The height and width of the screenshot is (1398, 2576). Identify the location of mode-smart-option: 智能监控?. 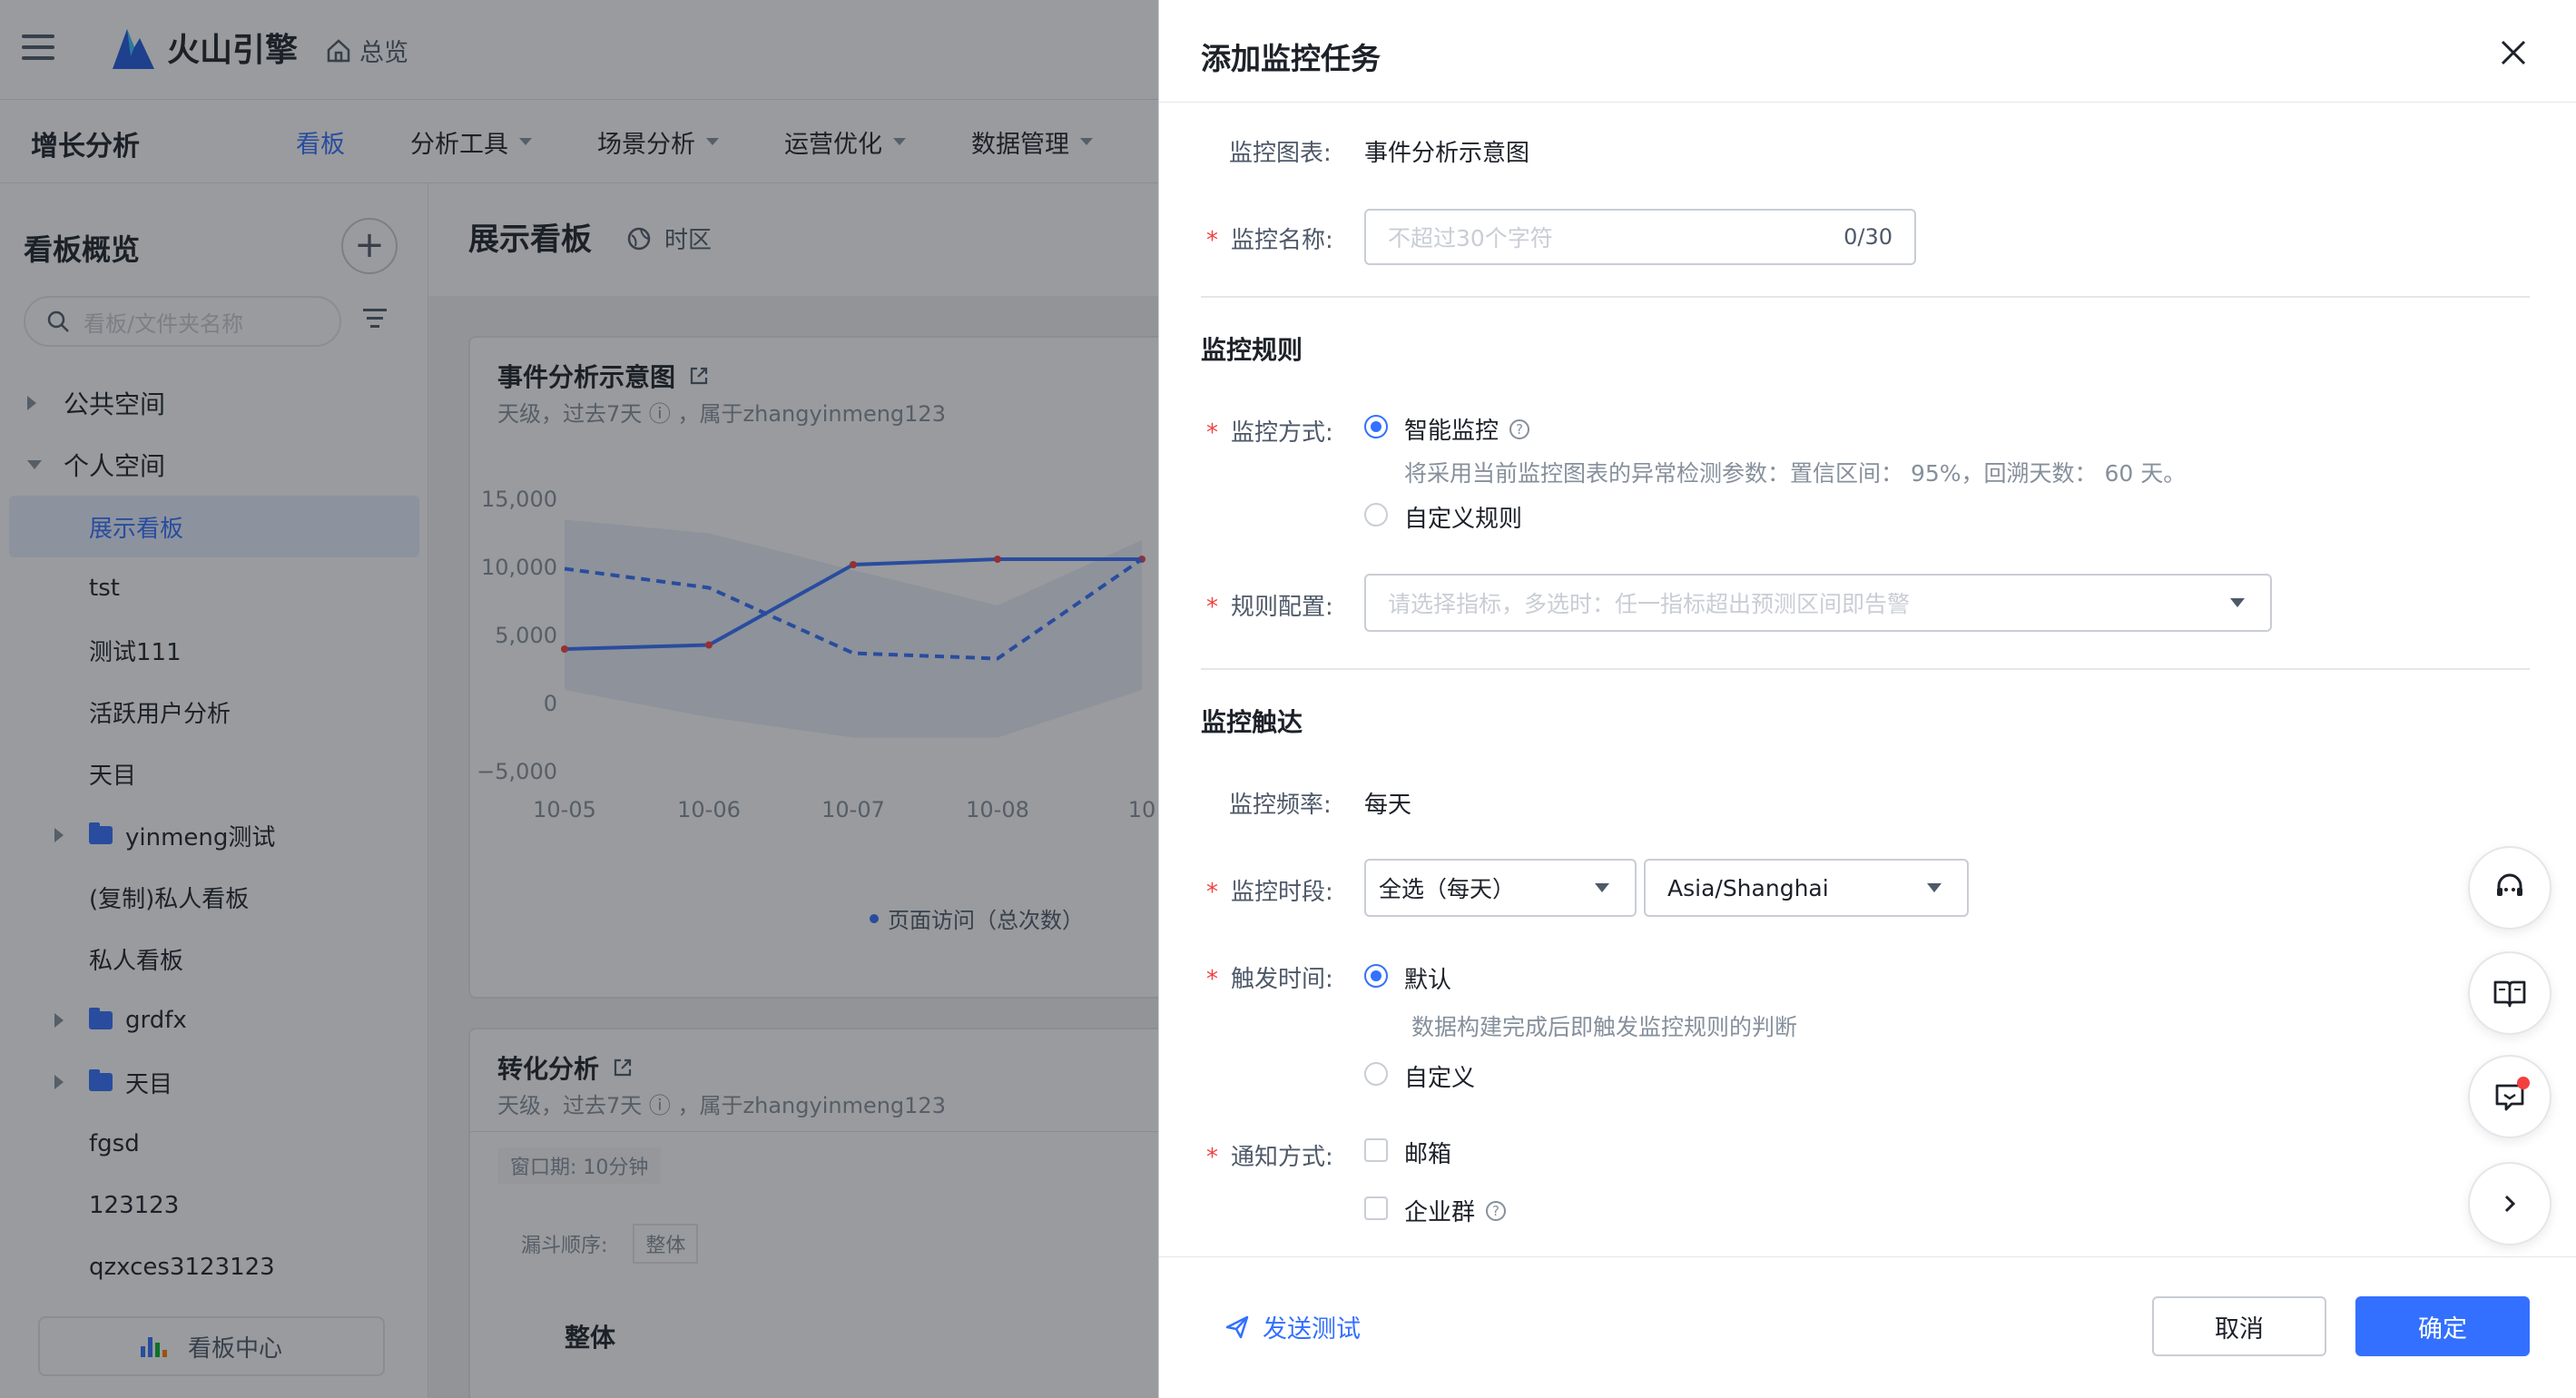
(1467, 429).